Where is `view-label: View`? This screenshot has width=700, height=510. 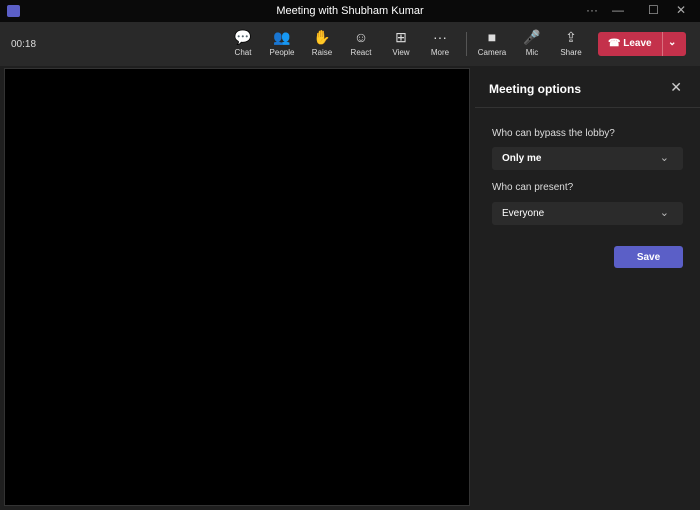 view-label: View is located at coordinates (401, 52).